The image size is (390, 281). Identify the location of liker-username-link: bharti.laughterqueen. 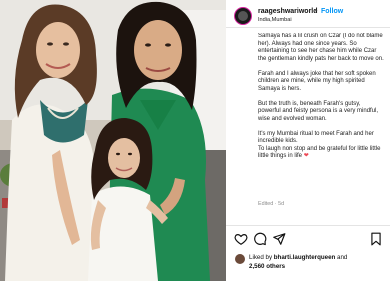
(305, 257).